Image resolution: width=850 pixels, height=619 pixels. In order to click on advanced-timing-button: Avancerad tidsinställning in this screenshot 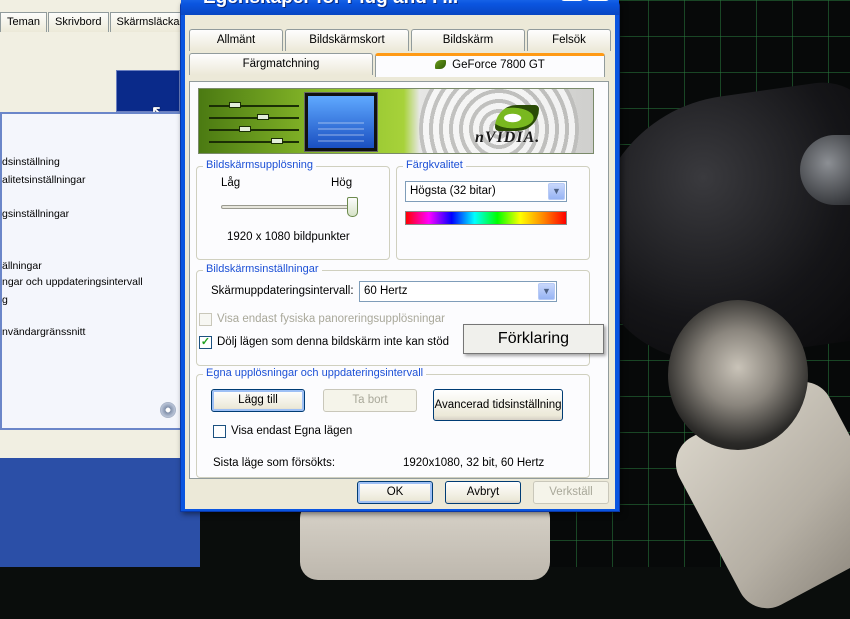, I will do `click(498, 405)`.